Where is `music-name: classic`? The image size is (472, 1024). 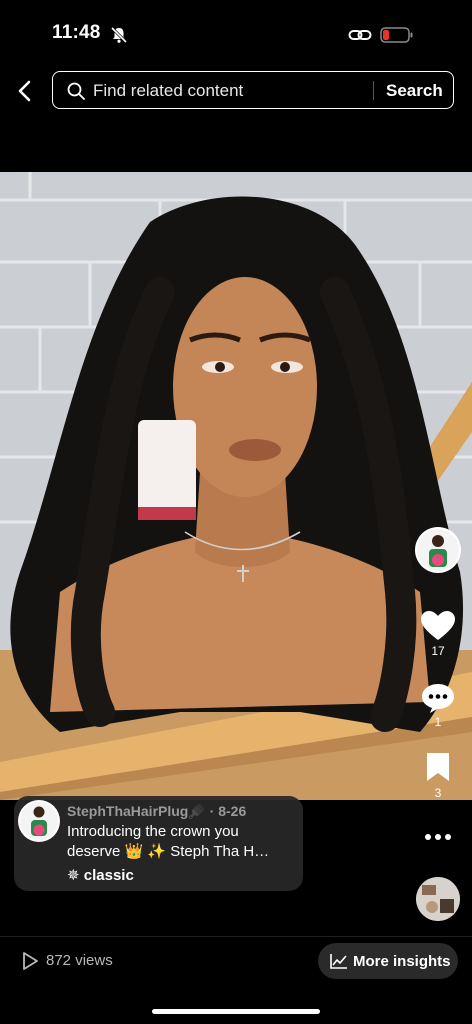
music-name: classic is located at coordinates (108, 875).